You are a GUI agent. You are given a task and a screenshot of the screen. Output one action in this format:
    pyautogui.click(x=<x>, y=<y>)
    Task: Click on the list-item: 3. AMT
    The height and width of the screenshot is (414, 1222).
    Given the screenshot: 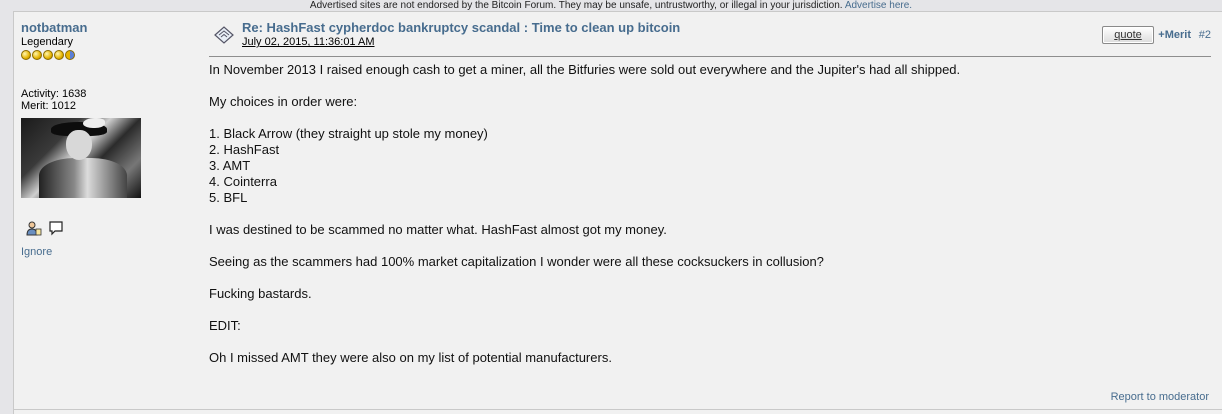 What is the action you would take?
    pyautogui.click(x=230, y=165)
    